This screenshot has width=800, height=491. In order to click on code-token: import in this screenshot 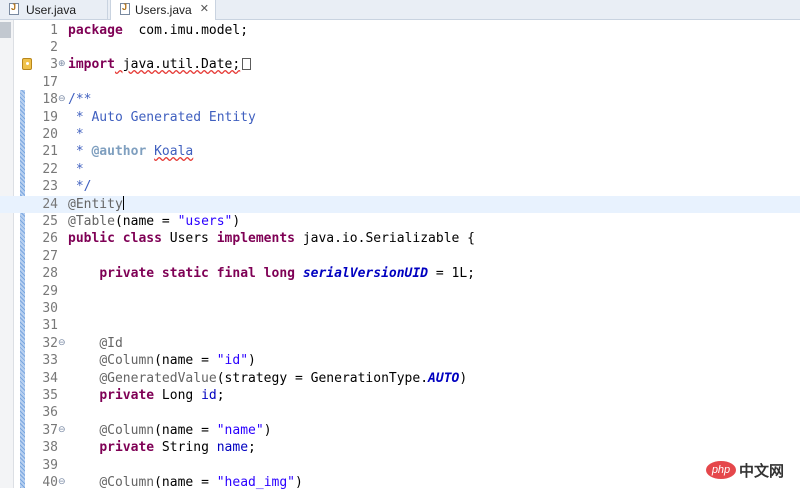, I will do `click(91, 65)`.